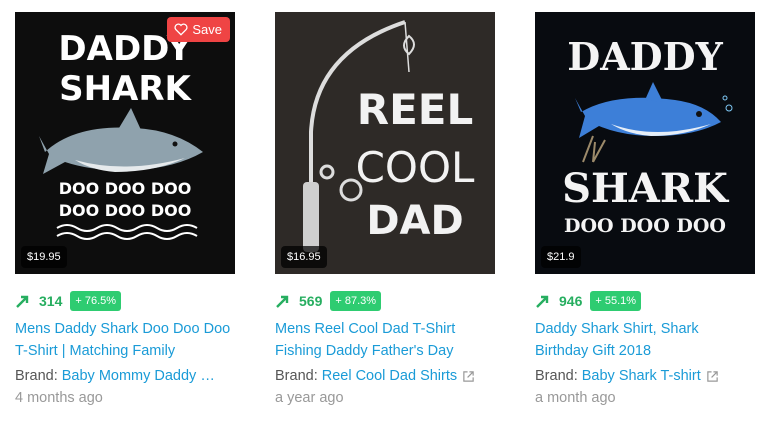 The height and width of the screenshot is (430, 769). Describe the element at coordinates (415, 109) in the screenshot. I see `svg-text: REEL` at that location.